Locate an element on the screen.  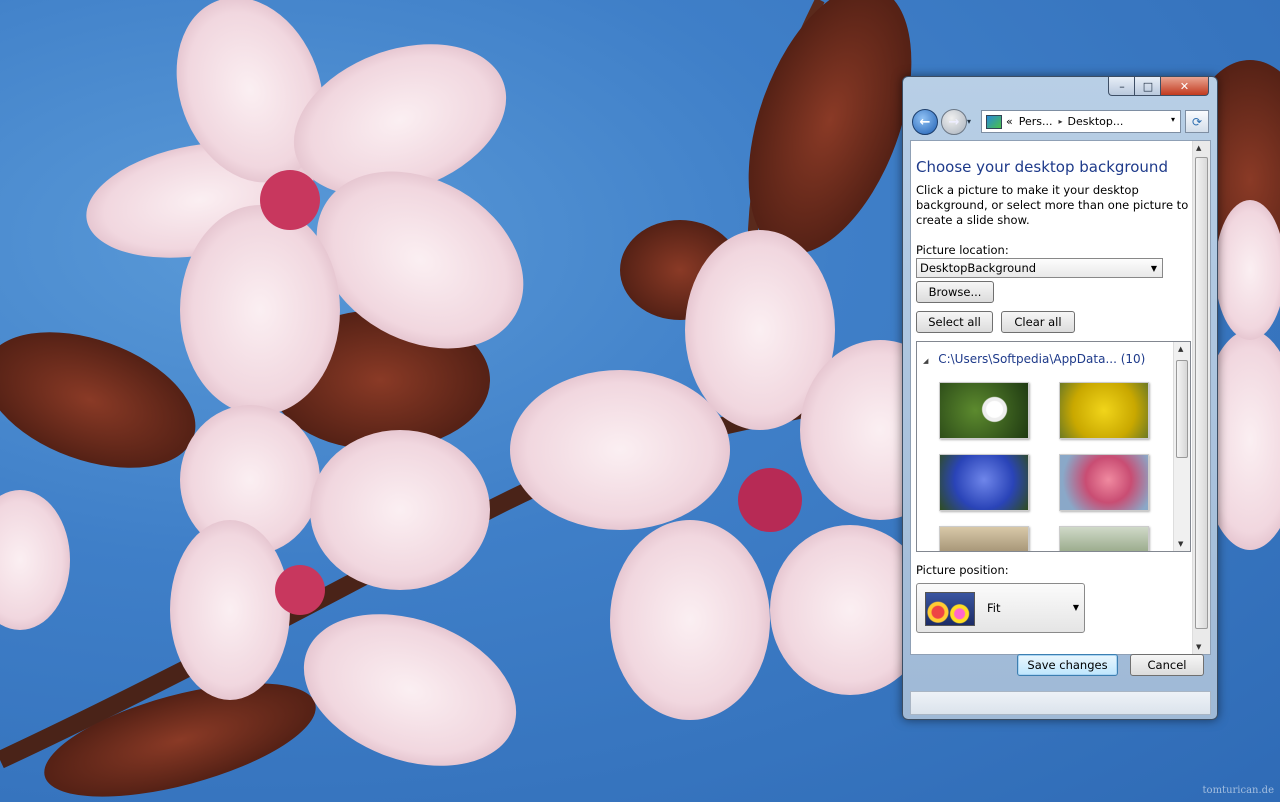
back-button: ← is located at coordinates (925, 122).